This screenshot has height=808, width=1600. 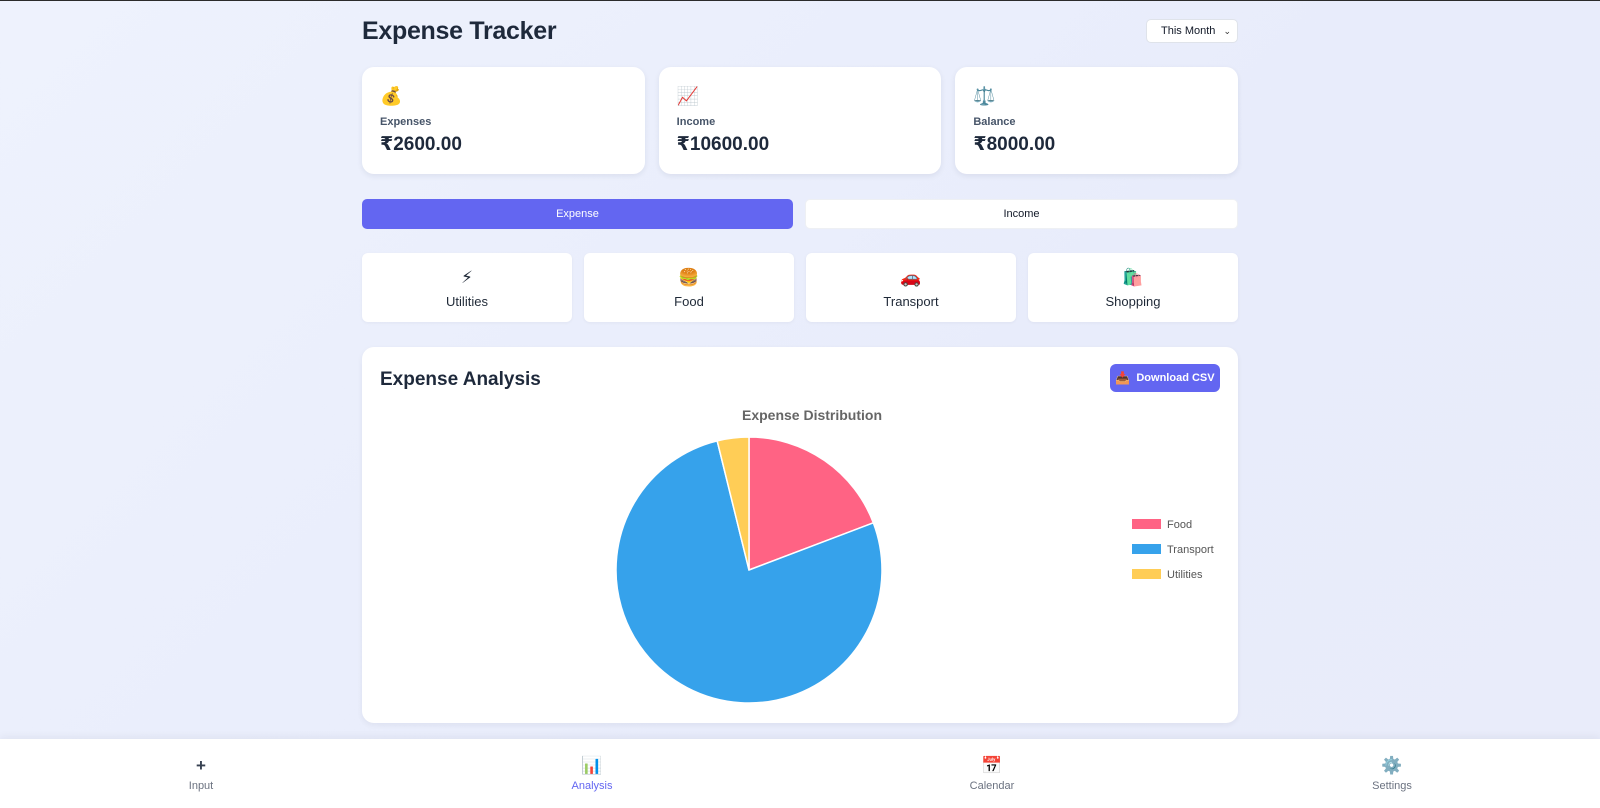 What do you see at coordinates (467, 287) in the screenshot?
I see `category-utilities: ⚡ Utilities` at bounding box center [467, 287].